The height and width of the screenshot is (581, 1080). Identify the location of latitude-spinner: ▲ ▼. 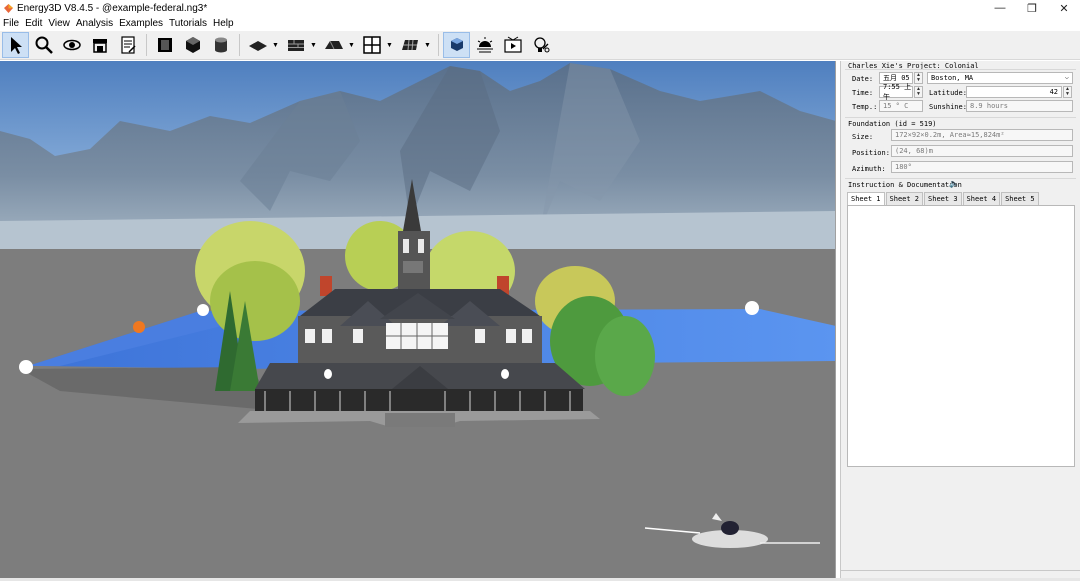
(1067, 92).